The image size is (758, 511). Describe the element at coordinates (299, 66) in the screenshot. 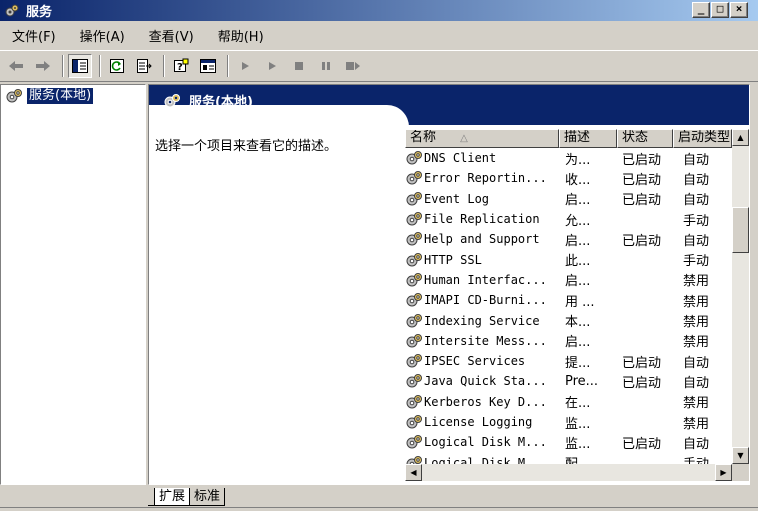

I see `stop-icon` at that location.